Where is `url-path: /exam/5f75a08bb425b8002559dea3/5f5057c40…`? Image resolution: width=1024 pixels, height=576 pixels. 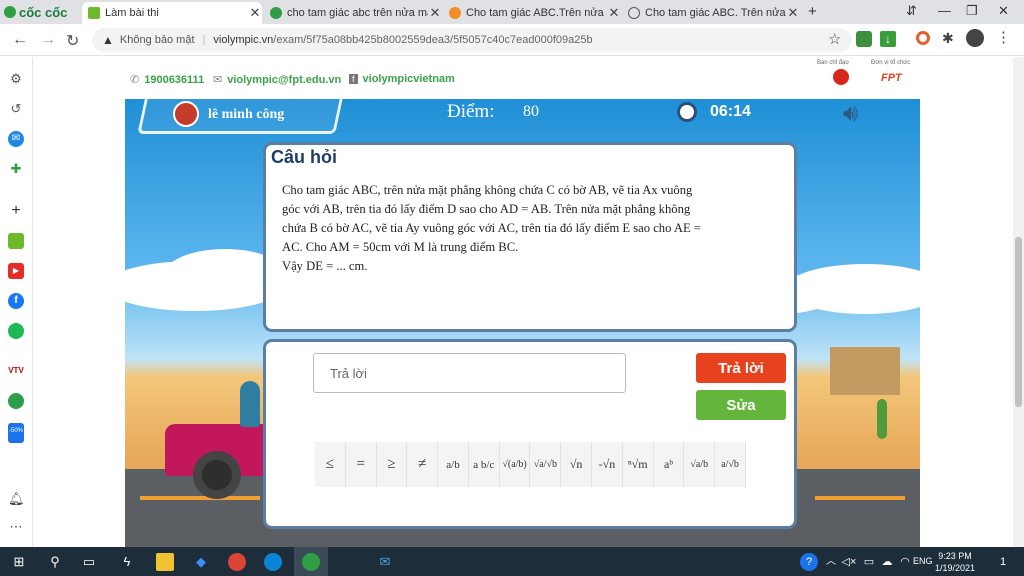
url-path: /exam/5f75a08bb425b8002559dea3/5f5057c40… is located at coordinates (433, 40).